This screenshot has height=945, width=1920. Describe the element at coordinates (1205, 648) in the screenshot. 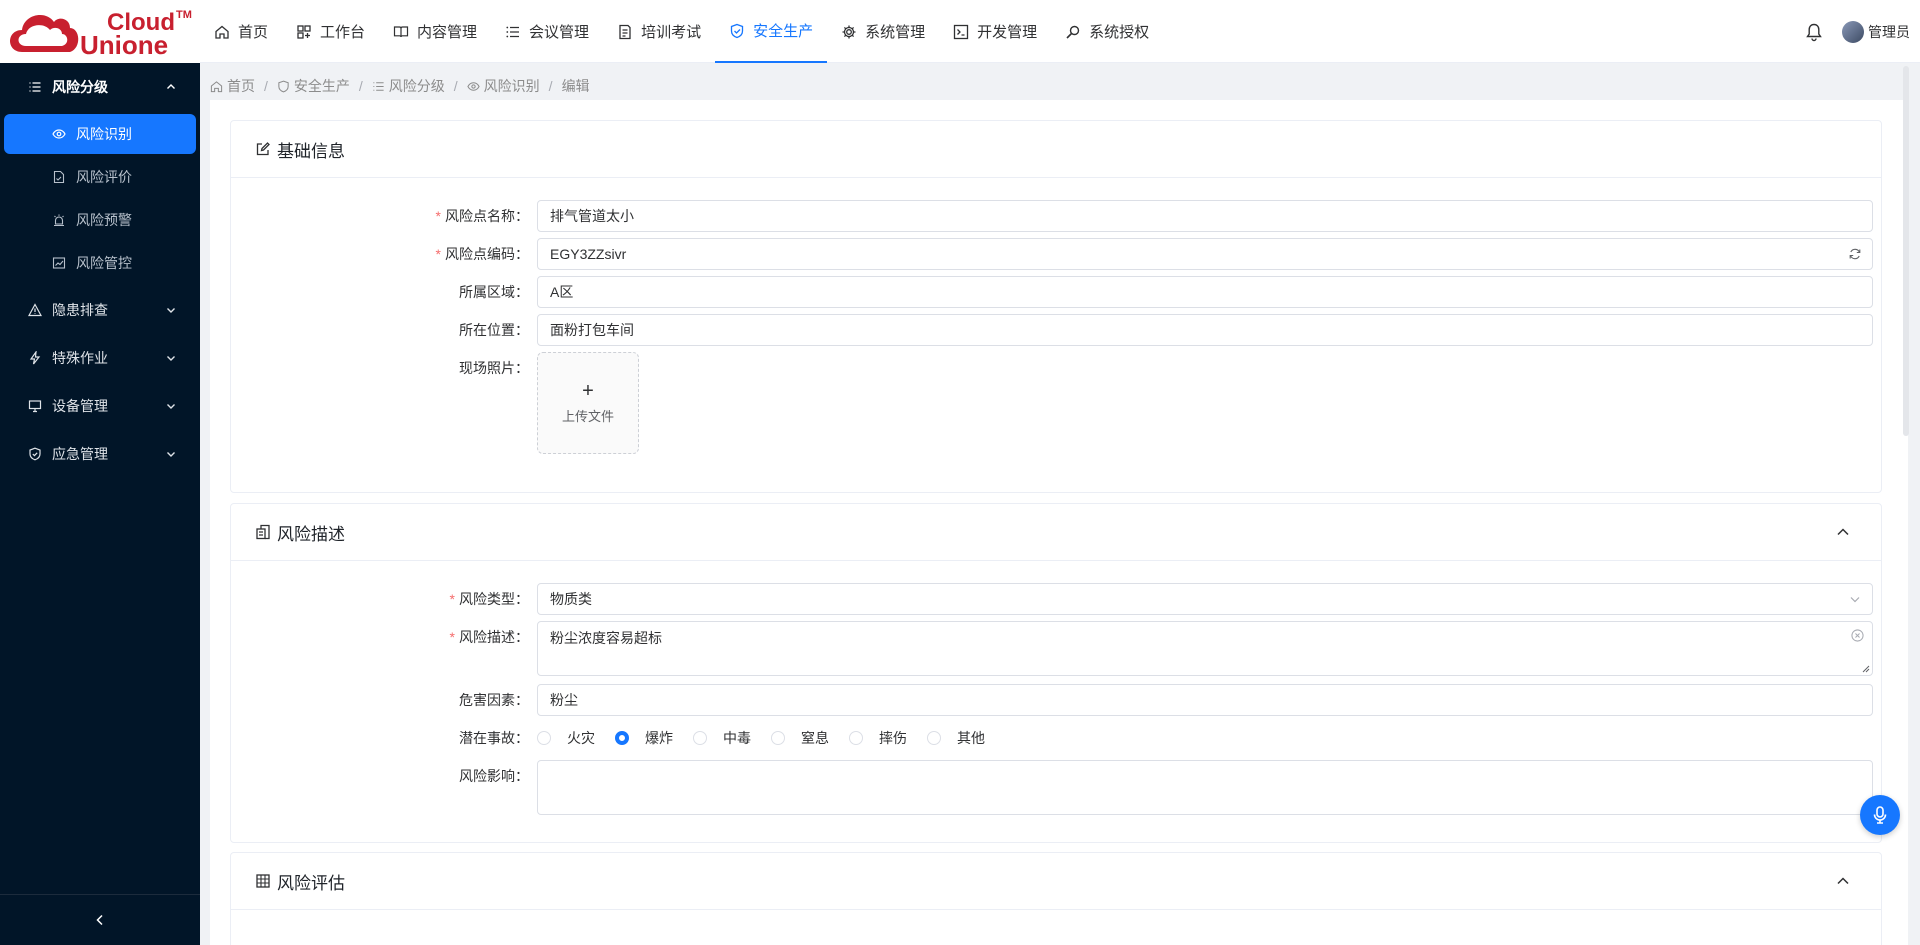

I see `risk-description-textarea: 粉尘浓度容易超标` at that location.